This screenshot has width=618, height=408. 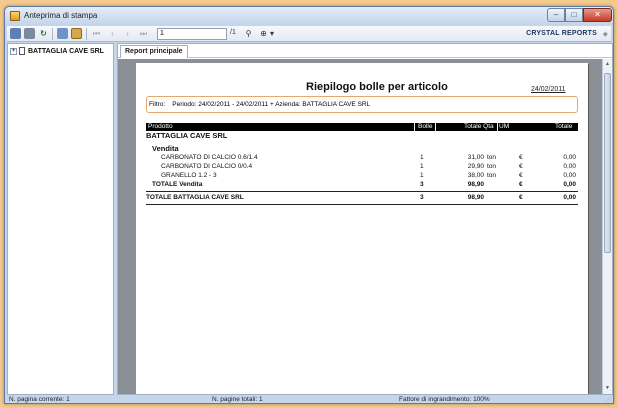 I want to click on row-qty: 38,00, so click(x=475, y=175).